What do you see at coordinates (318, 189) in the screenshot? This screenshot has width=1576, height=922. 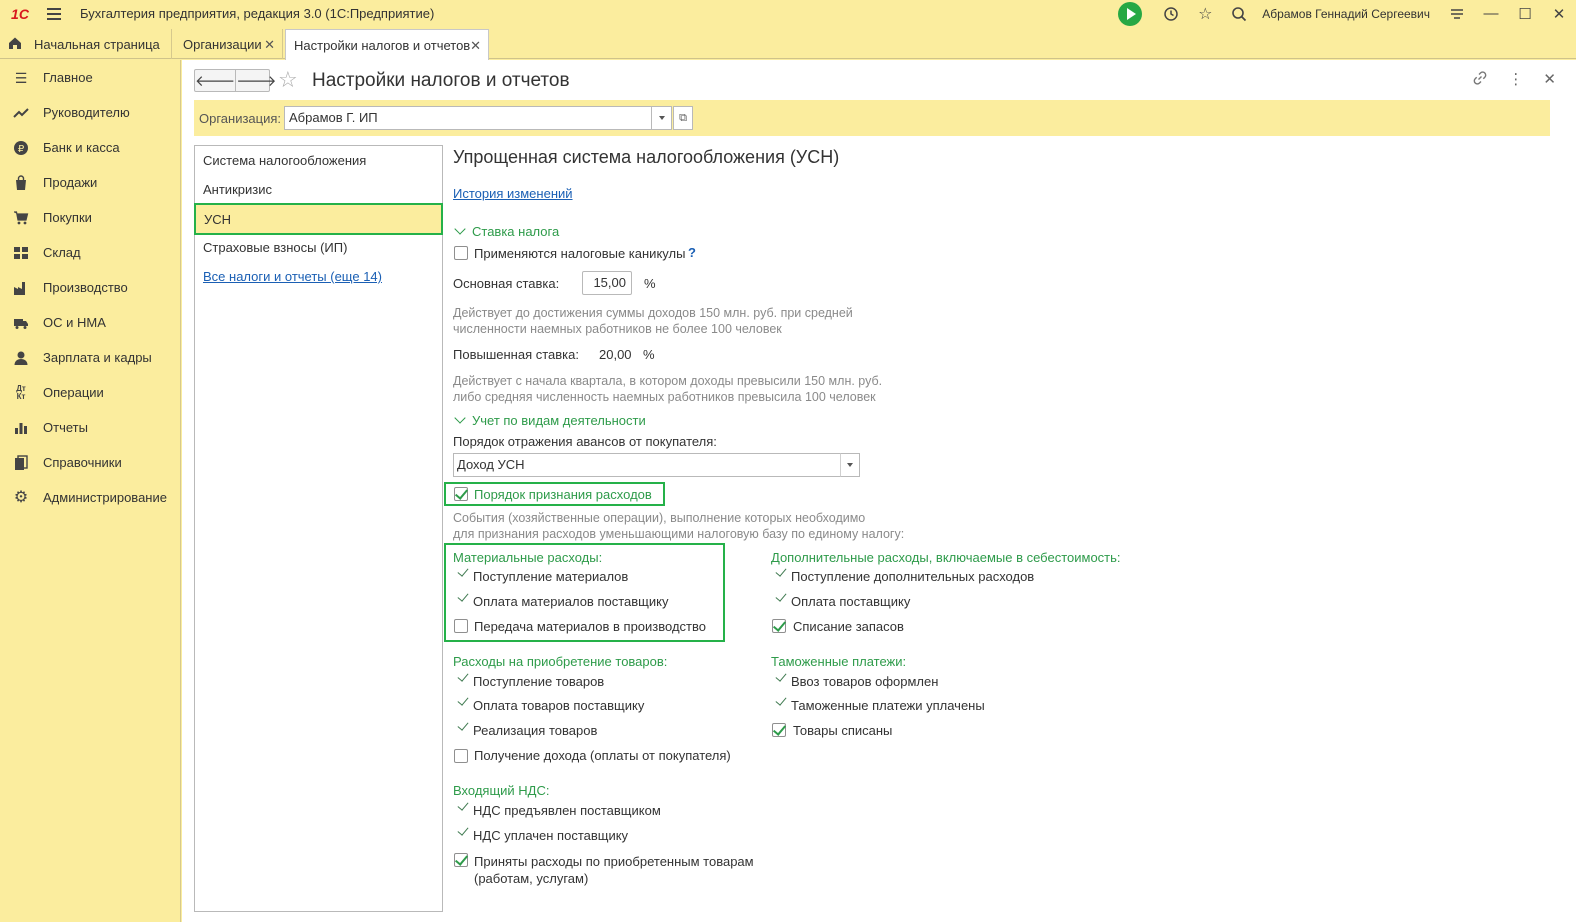 I see `list-item-anticrisis: Антикризис` at bounding box center [318, 189].